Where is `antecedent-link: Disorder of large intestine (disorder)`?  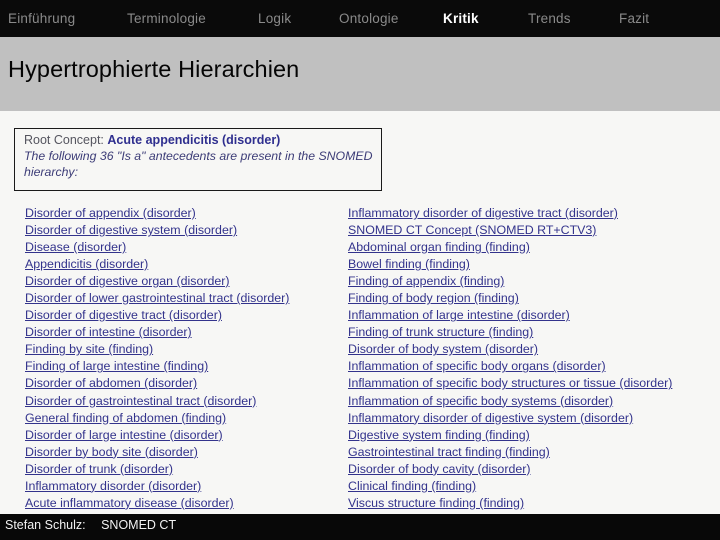 antecedent-link: Disorder of large intestine (disorder) is located at coordinates (185, 435).